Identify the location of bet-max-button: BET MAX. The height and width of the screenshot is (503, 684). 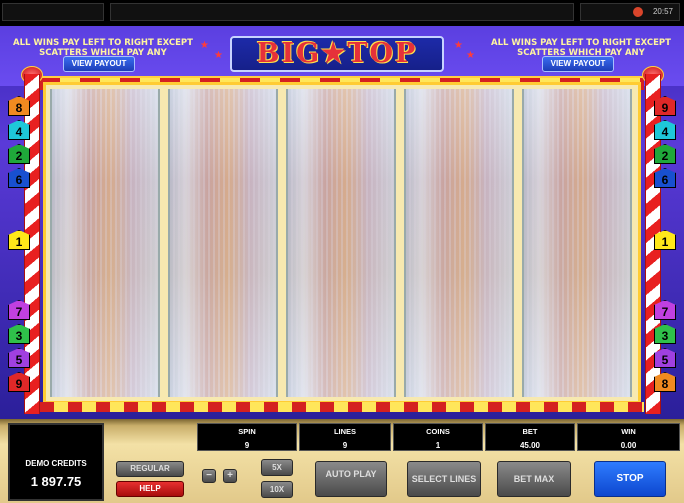
(534, 479).